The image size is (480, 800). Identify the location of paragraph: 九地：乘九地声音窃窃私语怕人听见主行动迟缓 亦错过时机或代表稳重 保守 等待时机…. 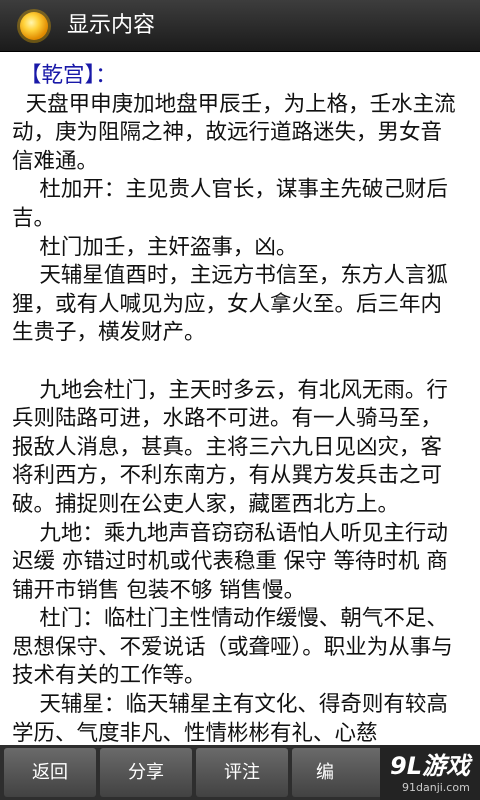
(230, 561).